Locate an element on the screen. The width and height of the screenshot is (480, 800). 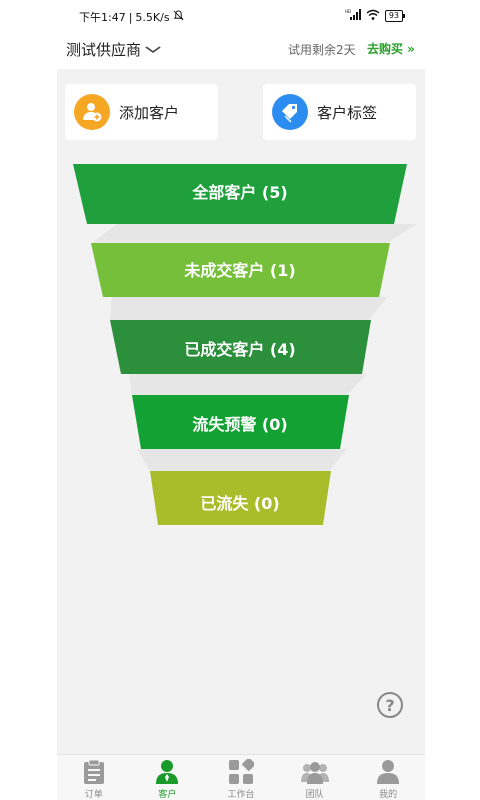
tab-team-label: 团队 is located at coordinates (314, 795).